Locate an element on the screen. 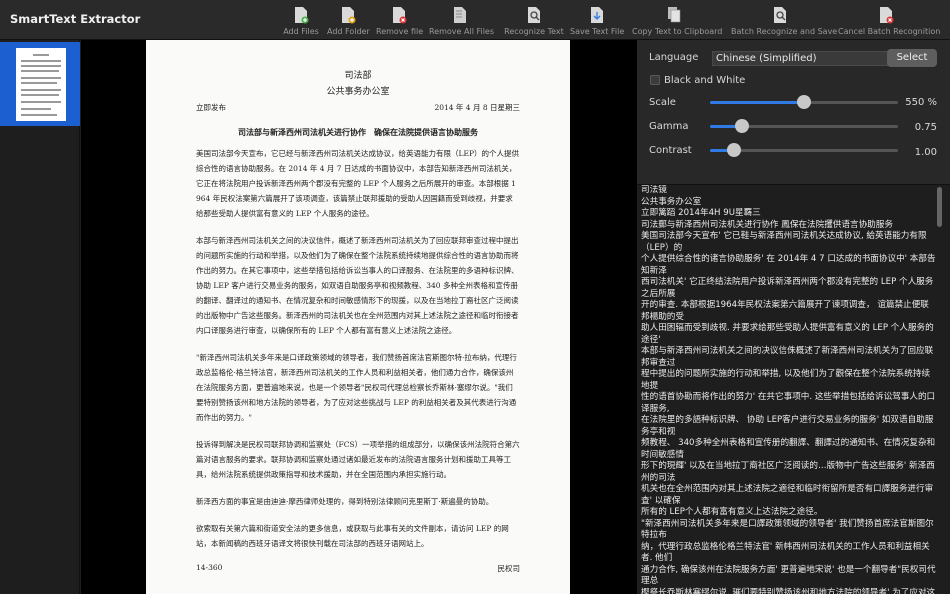  scale-slider-knob is located at coordinates (804, 102).